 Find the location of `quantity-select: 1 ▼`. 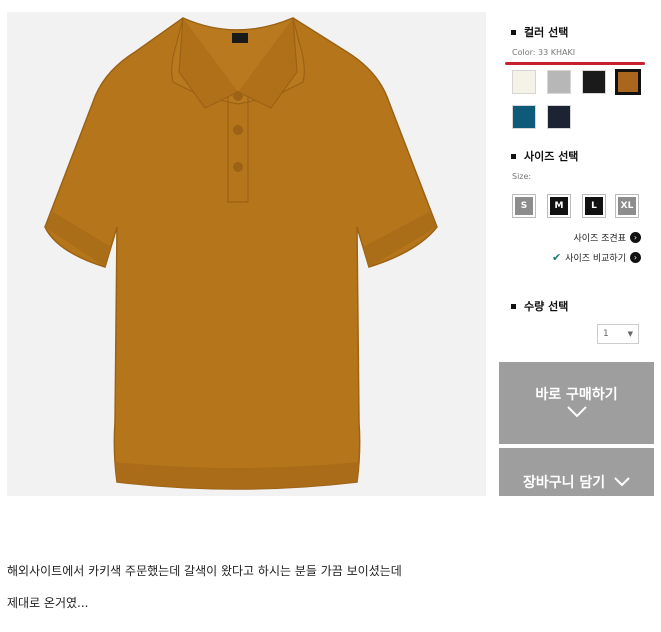

quantity-select: 1 ▼ is located at coordinates (618, 334).